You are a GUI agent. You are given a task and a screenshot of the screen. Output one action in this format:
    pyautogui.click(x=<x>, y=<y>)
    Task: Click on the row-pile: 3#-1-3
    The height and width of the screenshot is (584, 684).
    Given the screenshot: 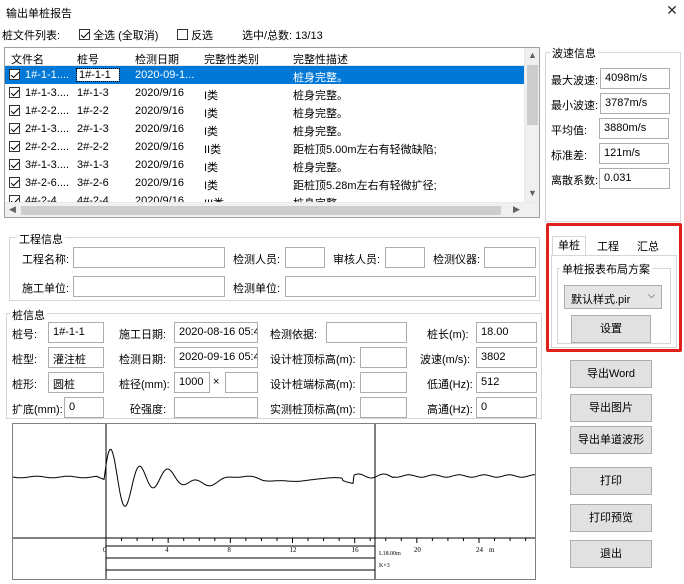 What is the action you would take?
    pyautogui.click(x=93, y=165)
    